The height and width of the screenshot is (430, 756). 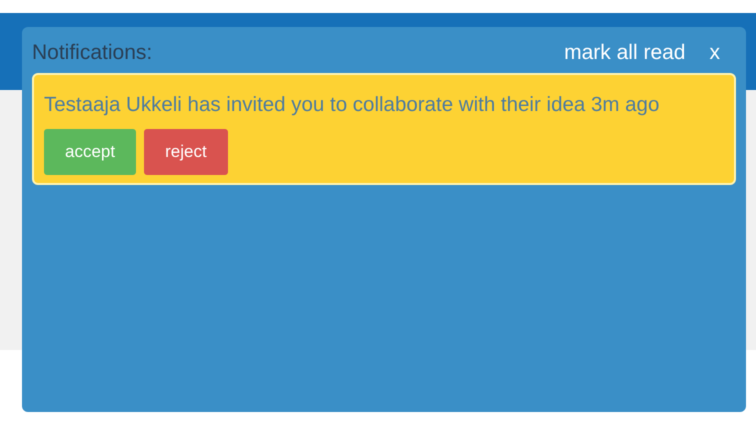 I want to click on panel-title: Notifications:, so click(x=92, y=53).